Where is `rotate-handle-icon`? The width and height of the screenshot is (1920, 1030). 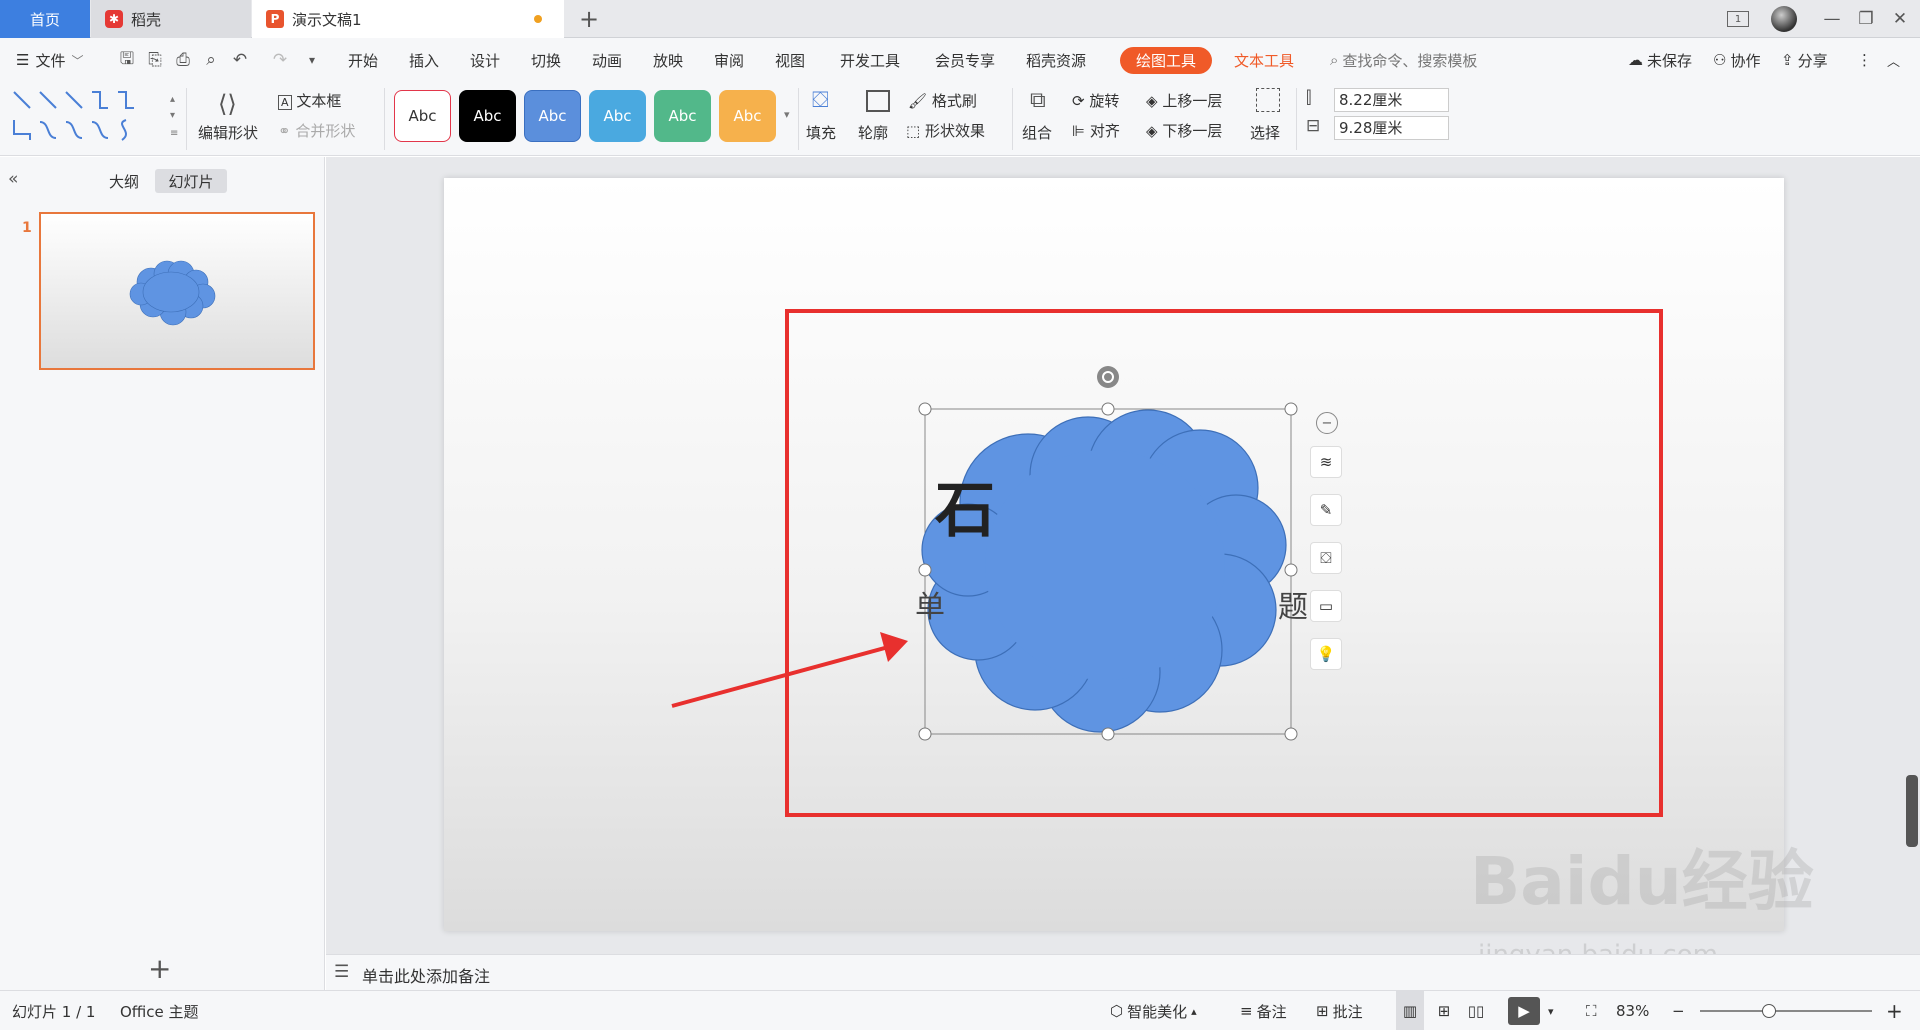 rotate-handle-icon is located at coordinates (1108, 377).